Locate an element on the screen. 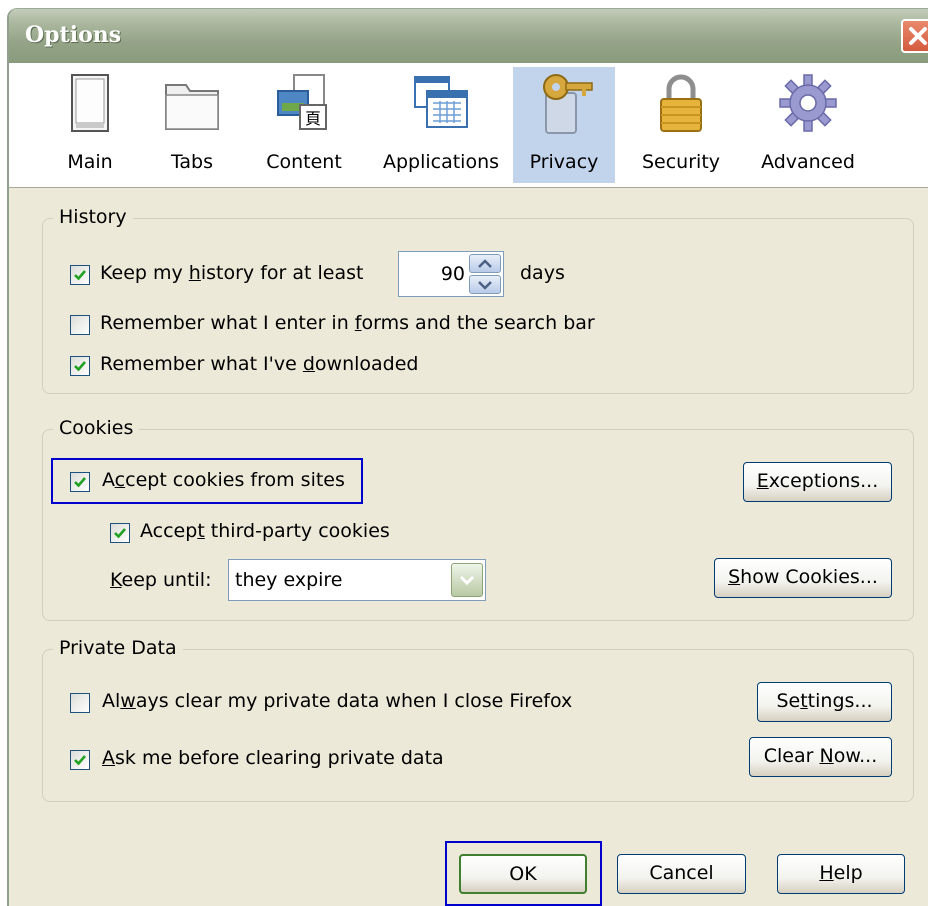  keep-until-value: they expire is located at coordinates (289, 580).